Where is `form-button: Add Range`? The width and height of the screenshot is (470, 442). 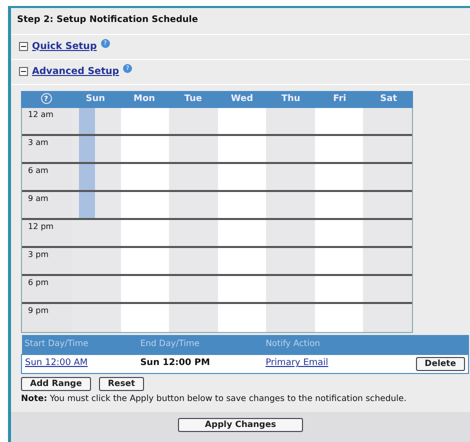 form-button: Add Range is located at coordinates (56, 384).